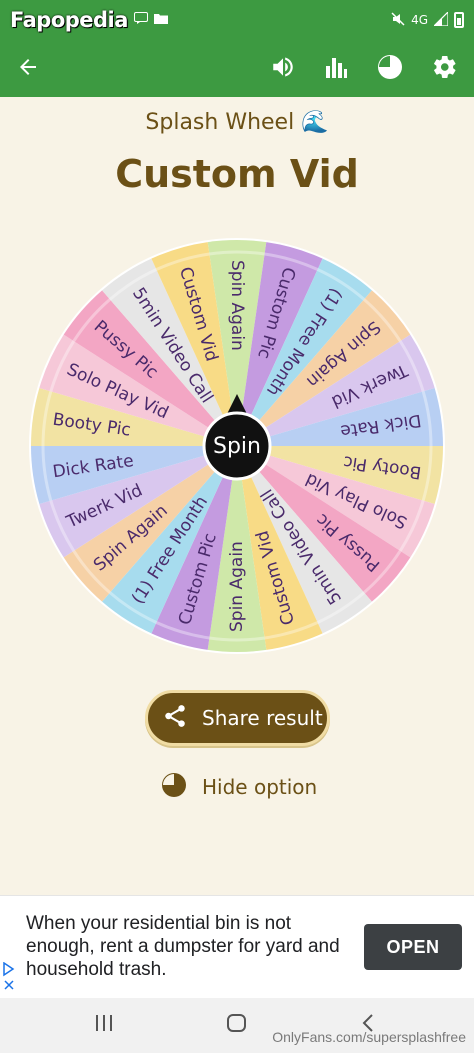 Image resolution: width=474 pixels, height=1053 pixels. What do you see at coordinates (336, 69) in the screenshot?
I see `bar-chart-icon` at bounding box center [336, 69].